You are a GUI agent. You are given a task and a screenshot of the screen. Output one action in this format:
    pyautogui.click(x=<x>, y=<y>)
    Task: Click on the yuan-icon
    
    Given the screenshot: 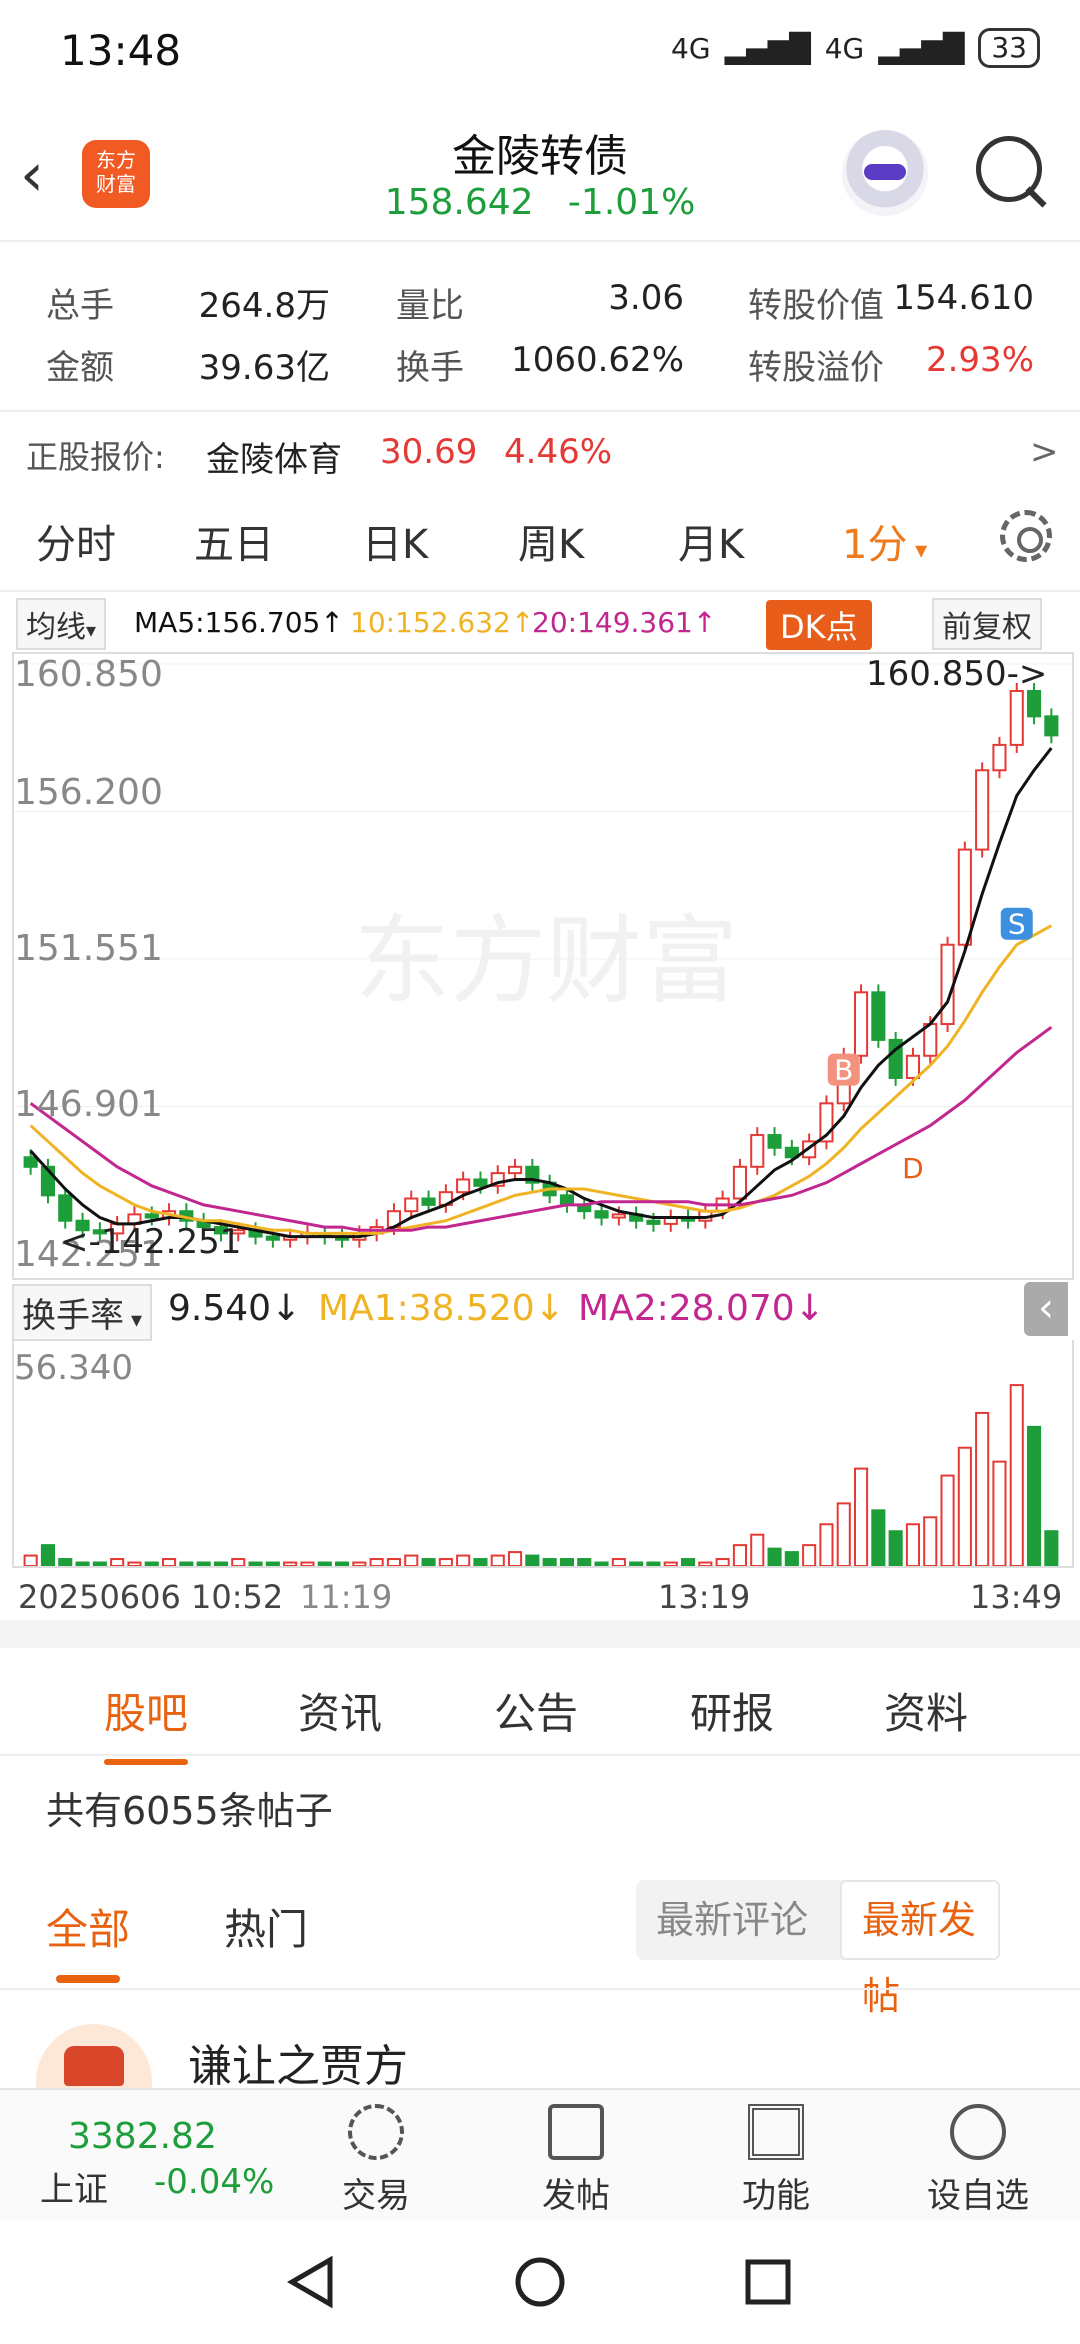 What is the action you would take?
    pyautogui.click(x=376, y=2132)
    